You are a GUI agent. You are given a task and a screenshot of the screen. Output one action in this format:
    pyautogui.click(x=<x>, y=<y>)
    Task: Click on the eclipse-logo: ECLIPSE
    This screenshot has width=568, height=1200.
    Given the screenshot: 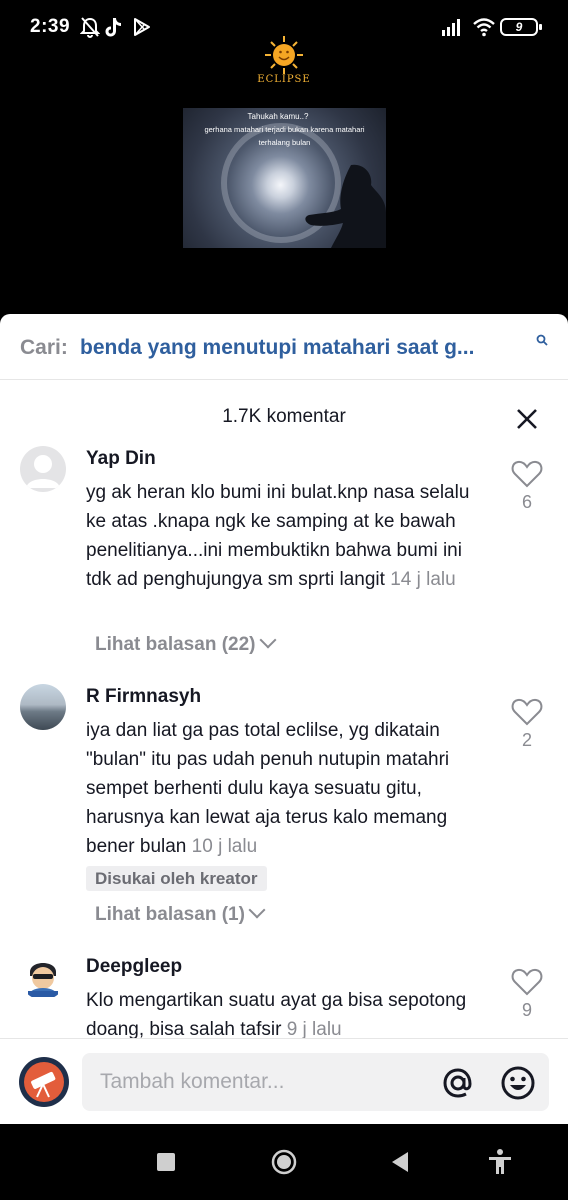 What is the action you would take?
    pyautogui.click(x=284, y=62)
    